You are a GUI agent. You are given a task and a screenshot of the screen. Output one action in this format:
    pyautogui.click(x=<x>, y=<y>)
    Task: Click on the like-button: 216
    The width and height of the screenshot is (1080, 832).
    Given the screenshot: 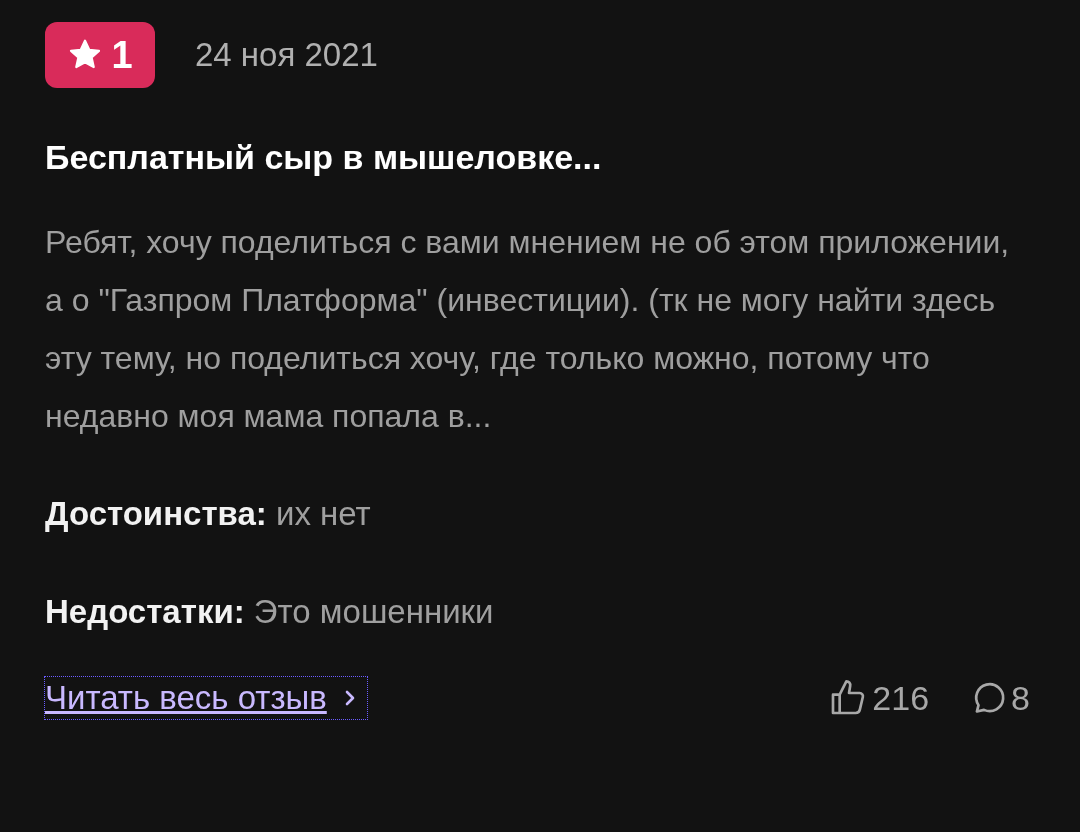 What is the action you would take?
    pyautogui.click(x=879, y=698)
    